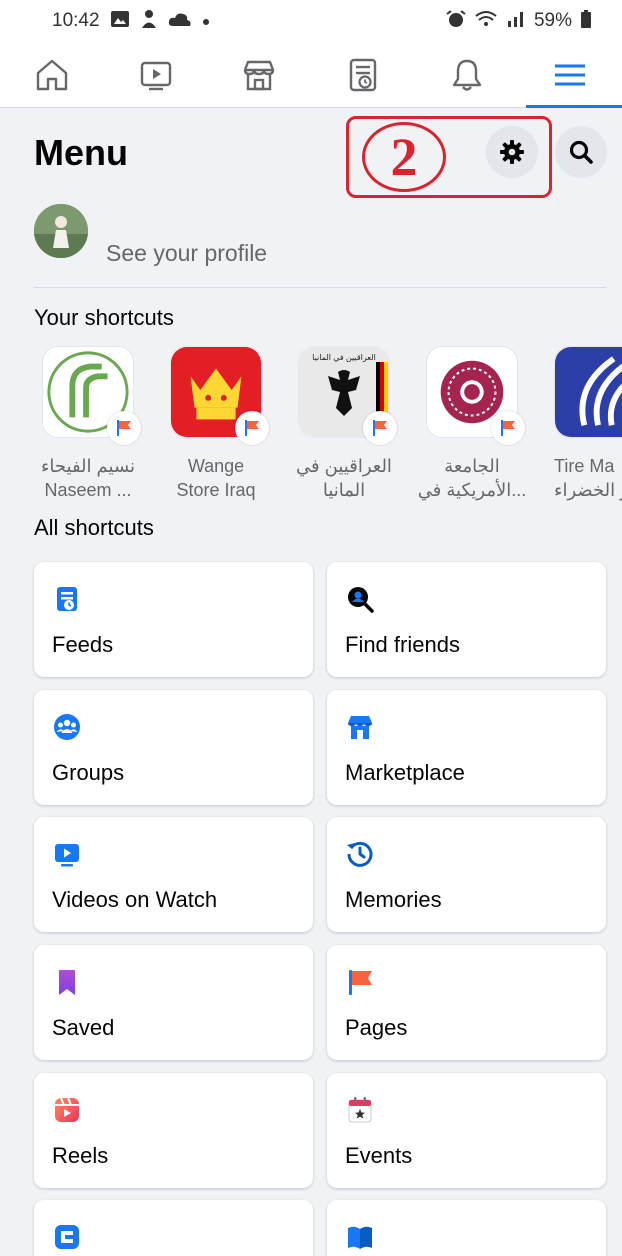 The width and height of the screenshot is (622, 1256). I want to click on signal-icon, so click(516, 21).